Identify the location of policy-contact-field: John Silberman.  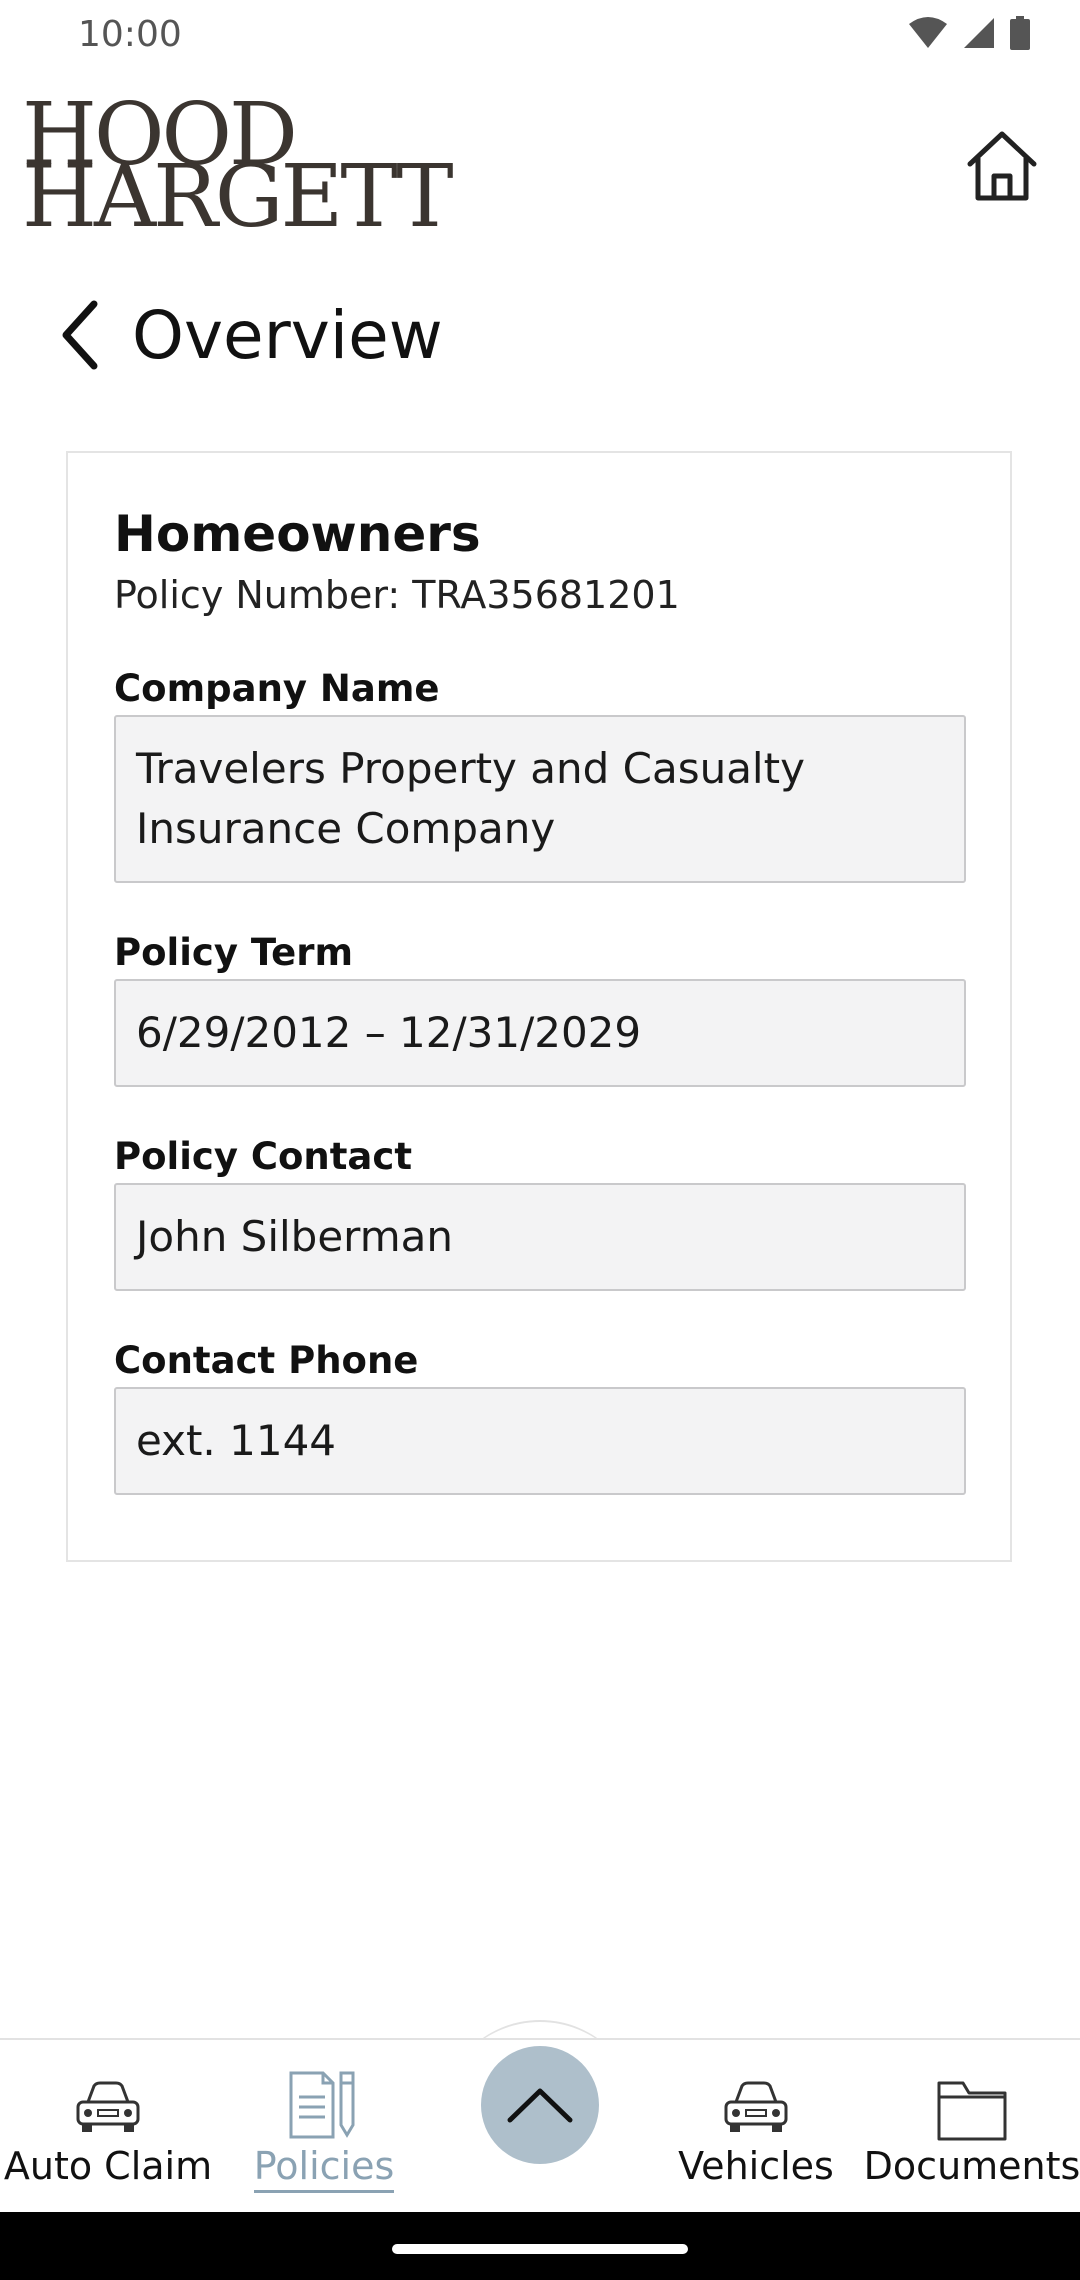
(540, 1237).